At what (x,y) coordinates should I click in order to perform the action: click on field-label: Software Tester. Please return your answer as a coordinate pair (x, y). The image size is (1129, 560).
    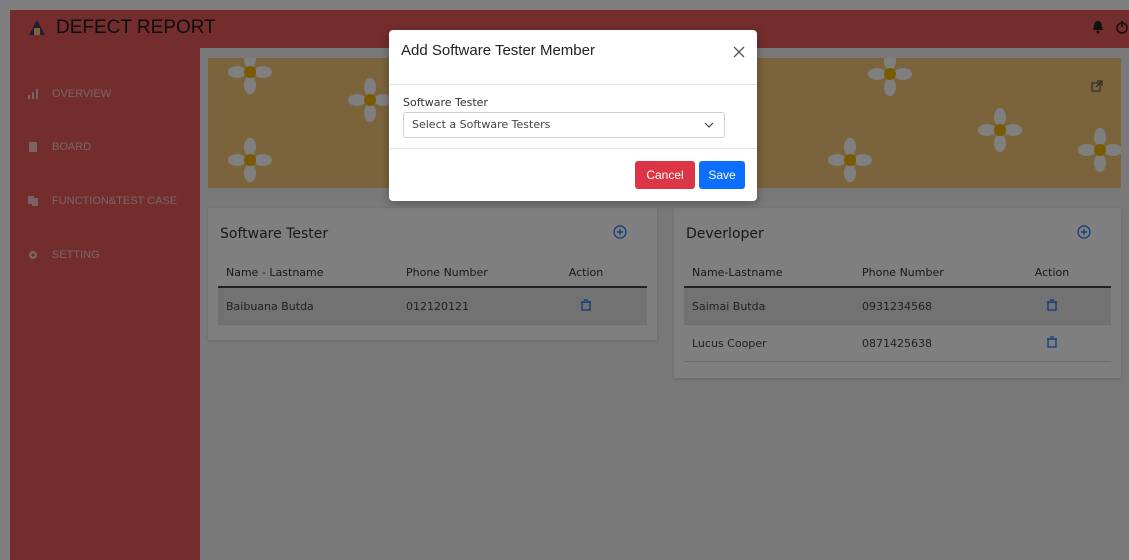
    Looking at the image, I should click on (445, 102).